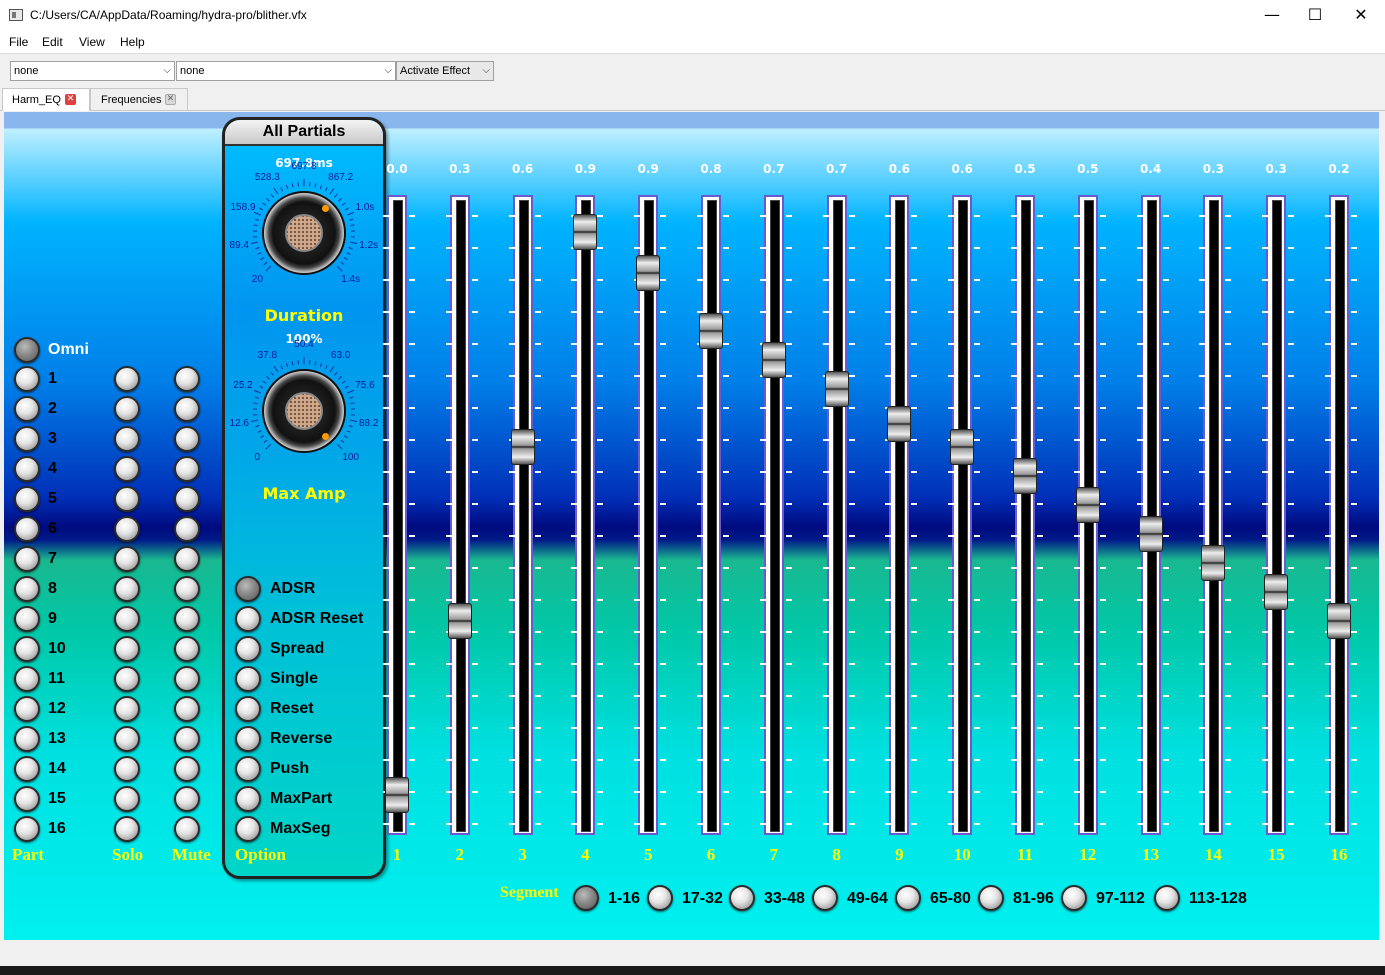  Describe the element at coordinates (92, 71) in the screenshot. I see `part-combo: none ⌵` at that location.